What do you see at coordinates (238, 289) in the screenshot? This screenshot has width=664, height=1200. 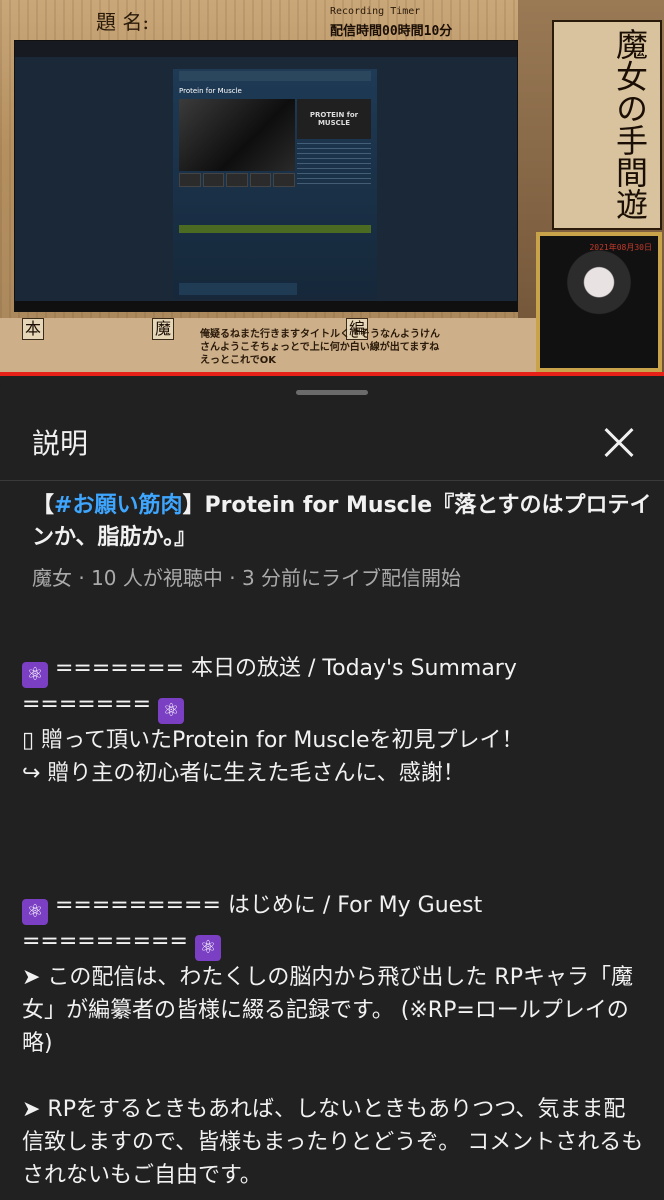 I see `steam-buy-box` at bounding box center [238, 289].